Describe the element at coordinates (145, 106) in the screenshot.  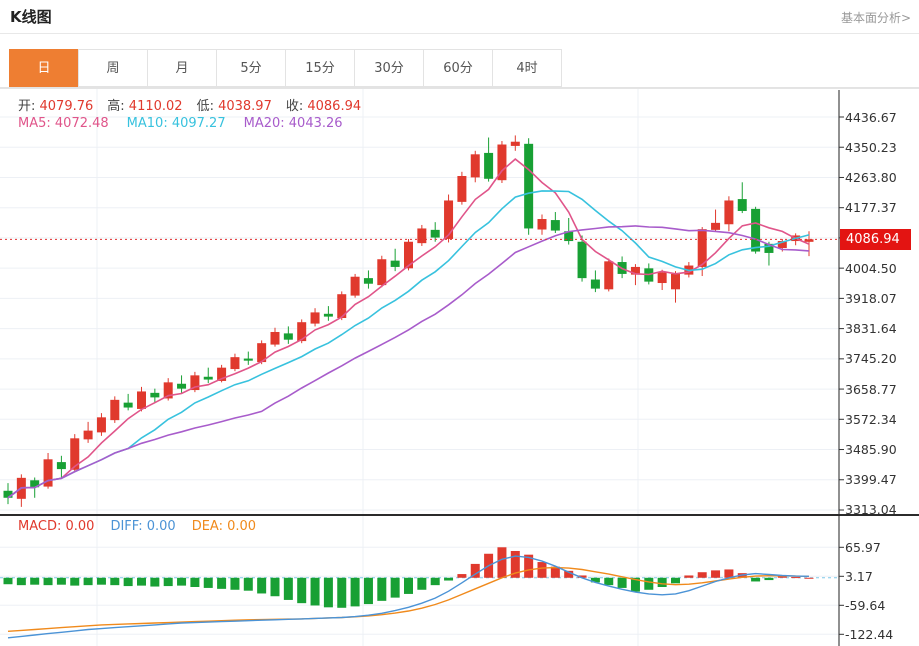
I see `ohlc-row-item-1: 高: 4110.02` at that location.